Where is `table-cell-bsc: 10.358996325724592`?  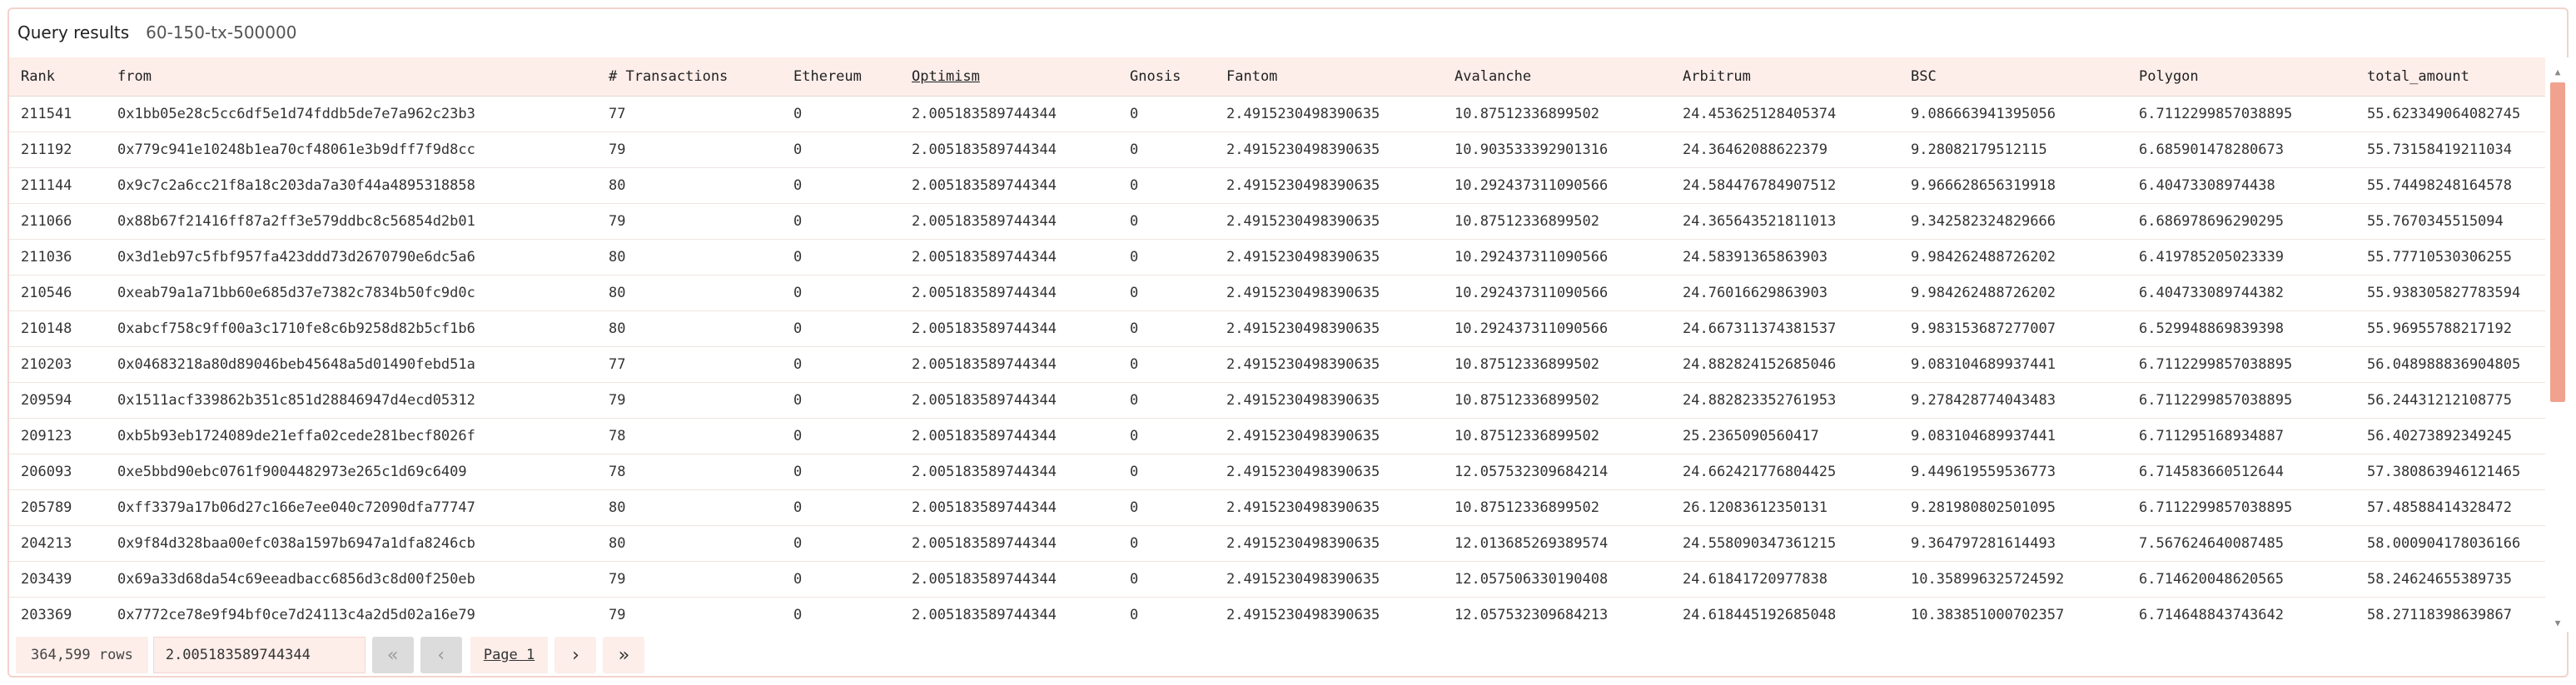
table-cell-bsc: 10.358996325724592 is located at coordinates (2013, 580).